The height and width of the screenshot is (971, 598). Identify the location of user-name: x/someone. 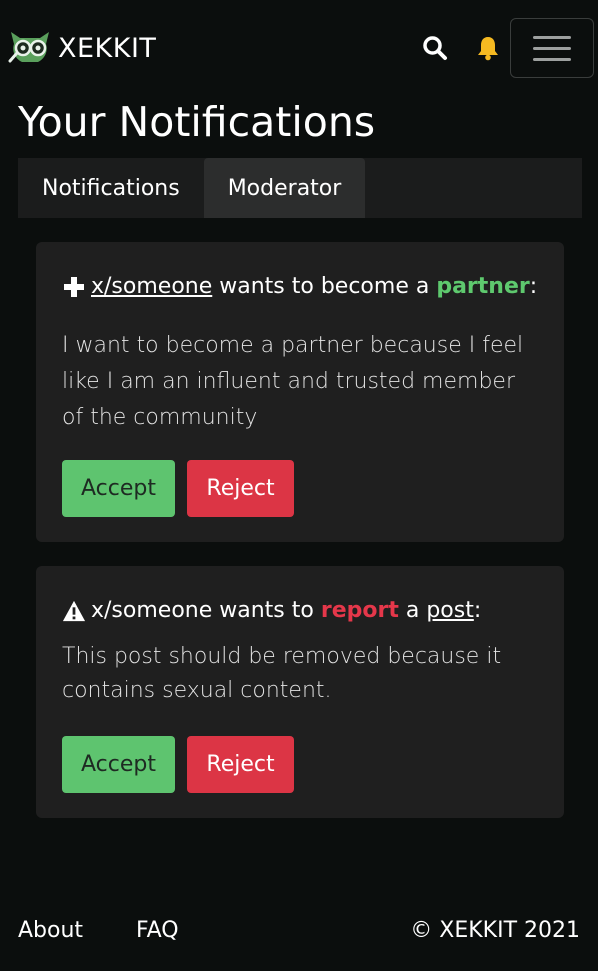
(152, 610).